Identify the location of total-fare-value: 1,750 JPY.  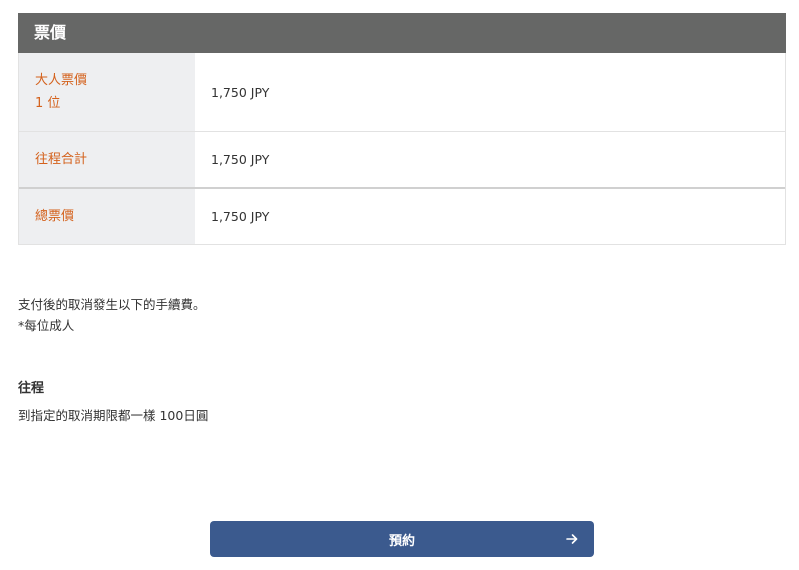
(240, 216).